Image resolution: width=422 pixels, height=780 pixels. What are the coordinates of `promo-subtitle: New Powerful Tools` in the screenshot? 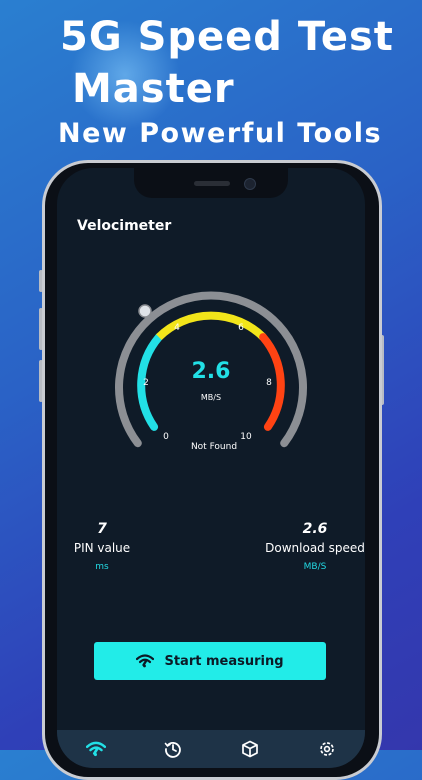 It's located at (220, 133).